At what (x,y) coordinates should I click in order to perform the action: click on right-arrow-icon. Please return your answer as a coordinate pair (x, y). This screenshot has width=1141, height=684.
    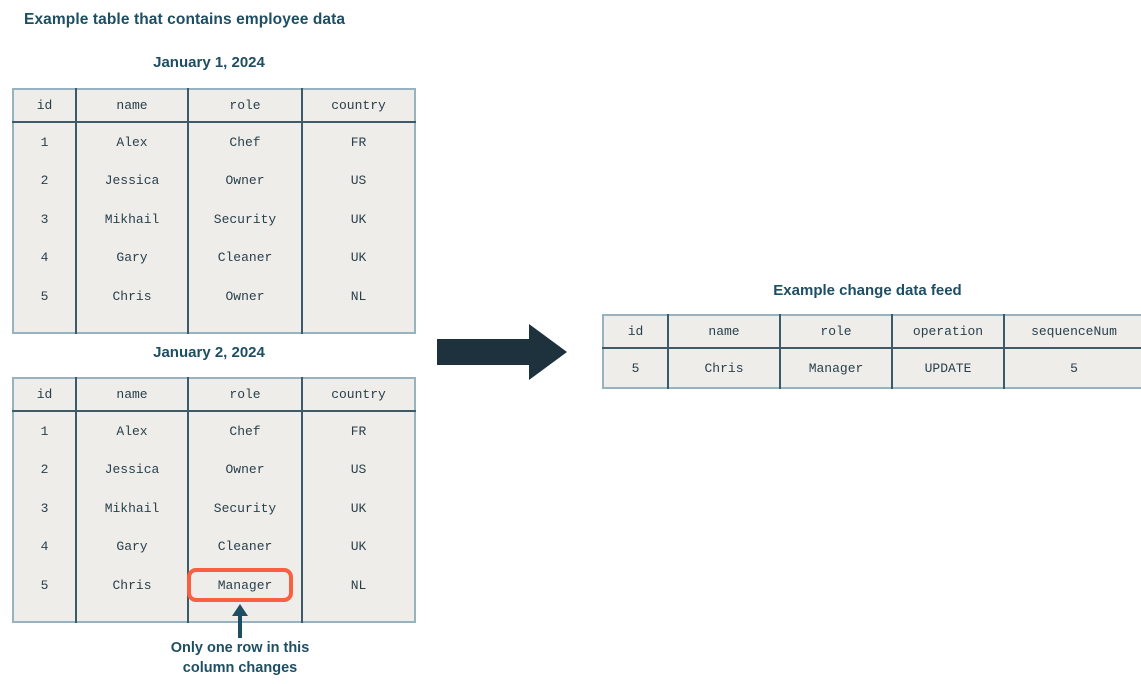
    Looking at the image, I should click on (502, 352).